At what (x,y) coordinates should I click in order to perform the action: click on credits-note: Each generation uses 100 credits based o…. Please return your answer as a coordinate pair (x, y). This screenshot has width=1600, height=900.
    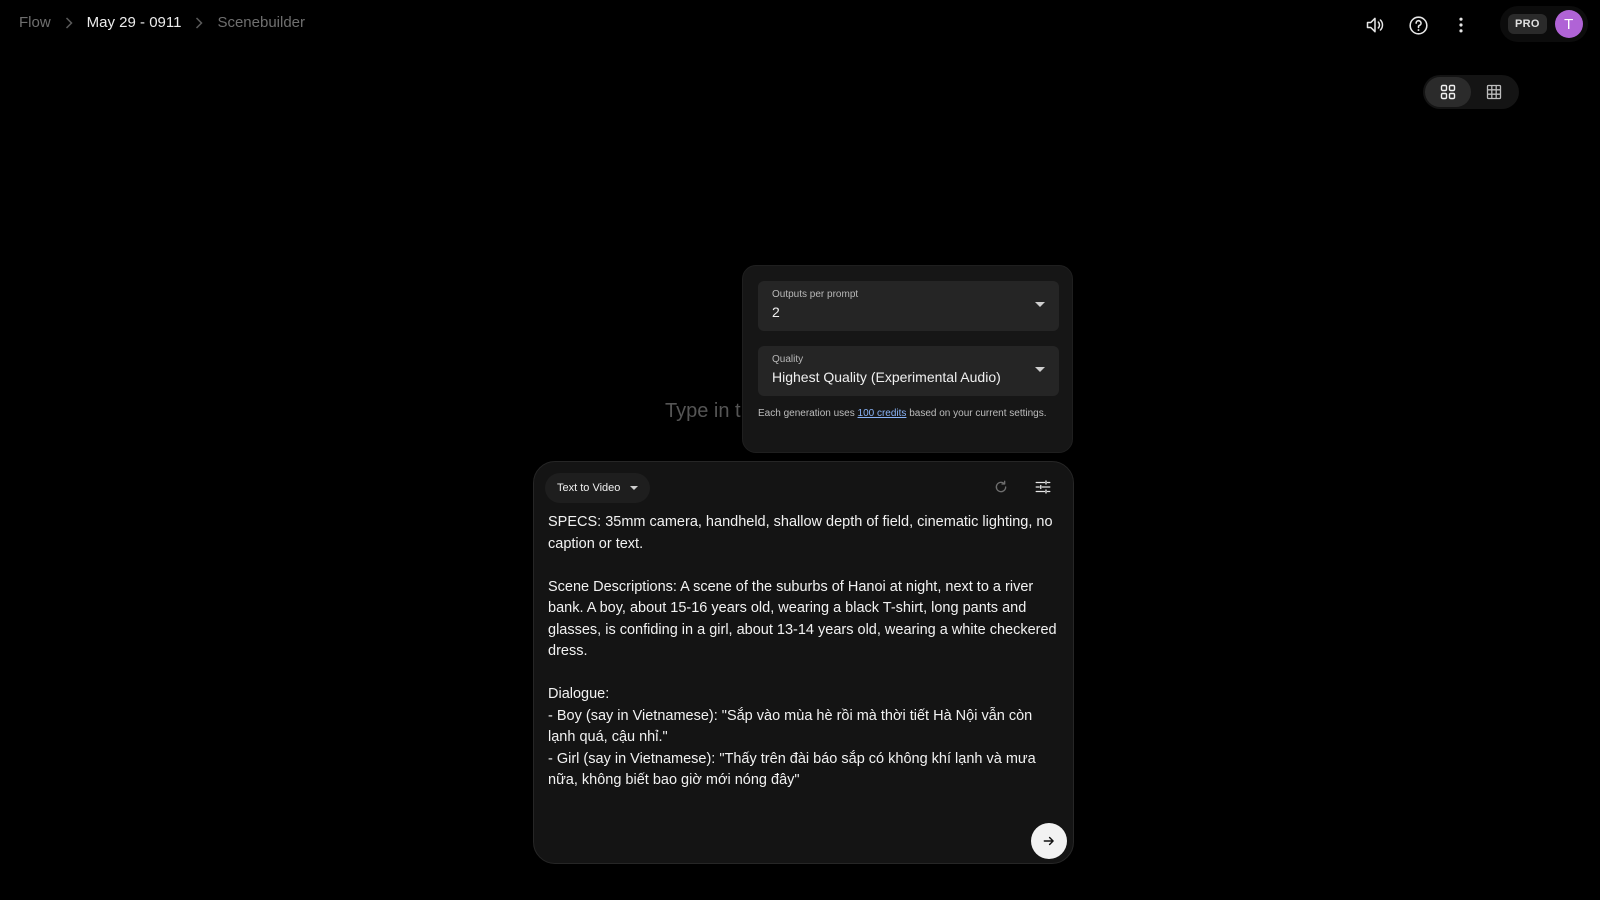
    Looking at the image, I should click on (907, 413).